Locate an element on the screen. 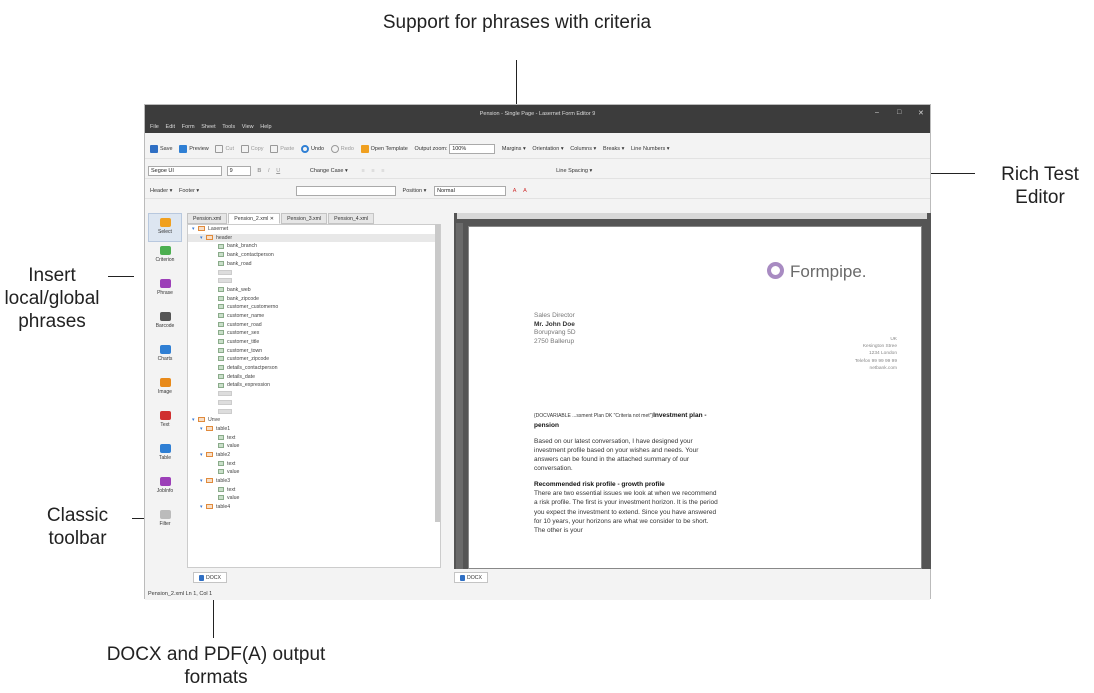 This screenshot has height=693, width=1094. line-spacing-menu: Line Spacing ▾ is located at coordinates (574, 171).